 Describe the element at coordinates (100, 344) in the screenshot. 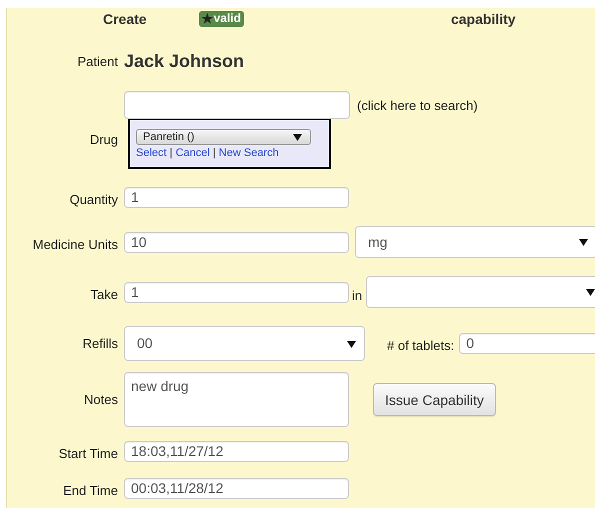

I see `field-label: Refills` at that location.